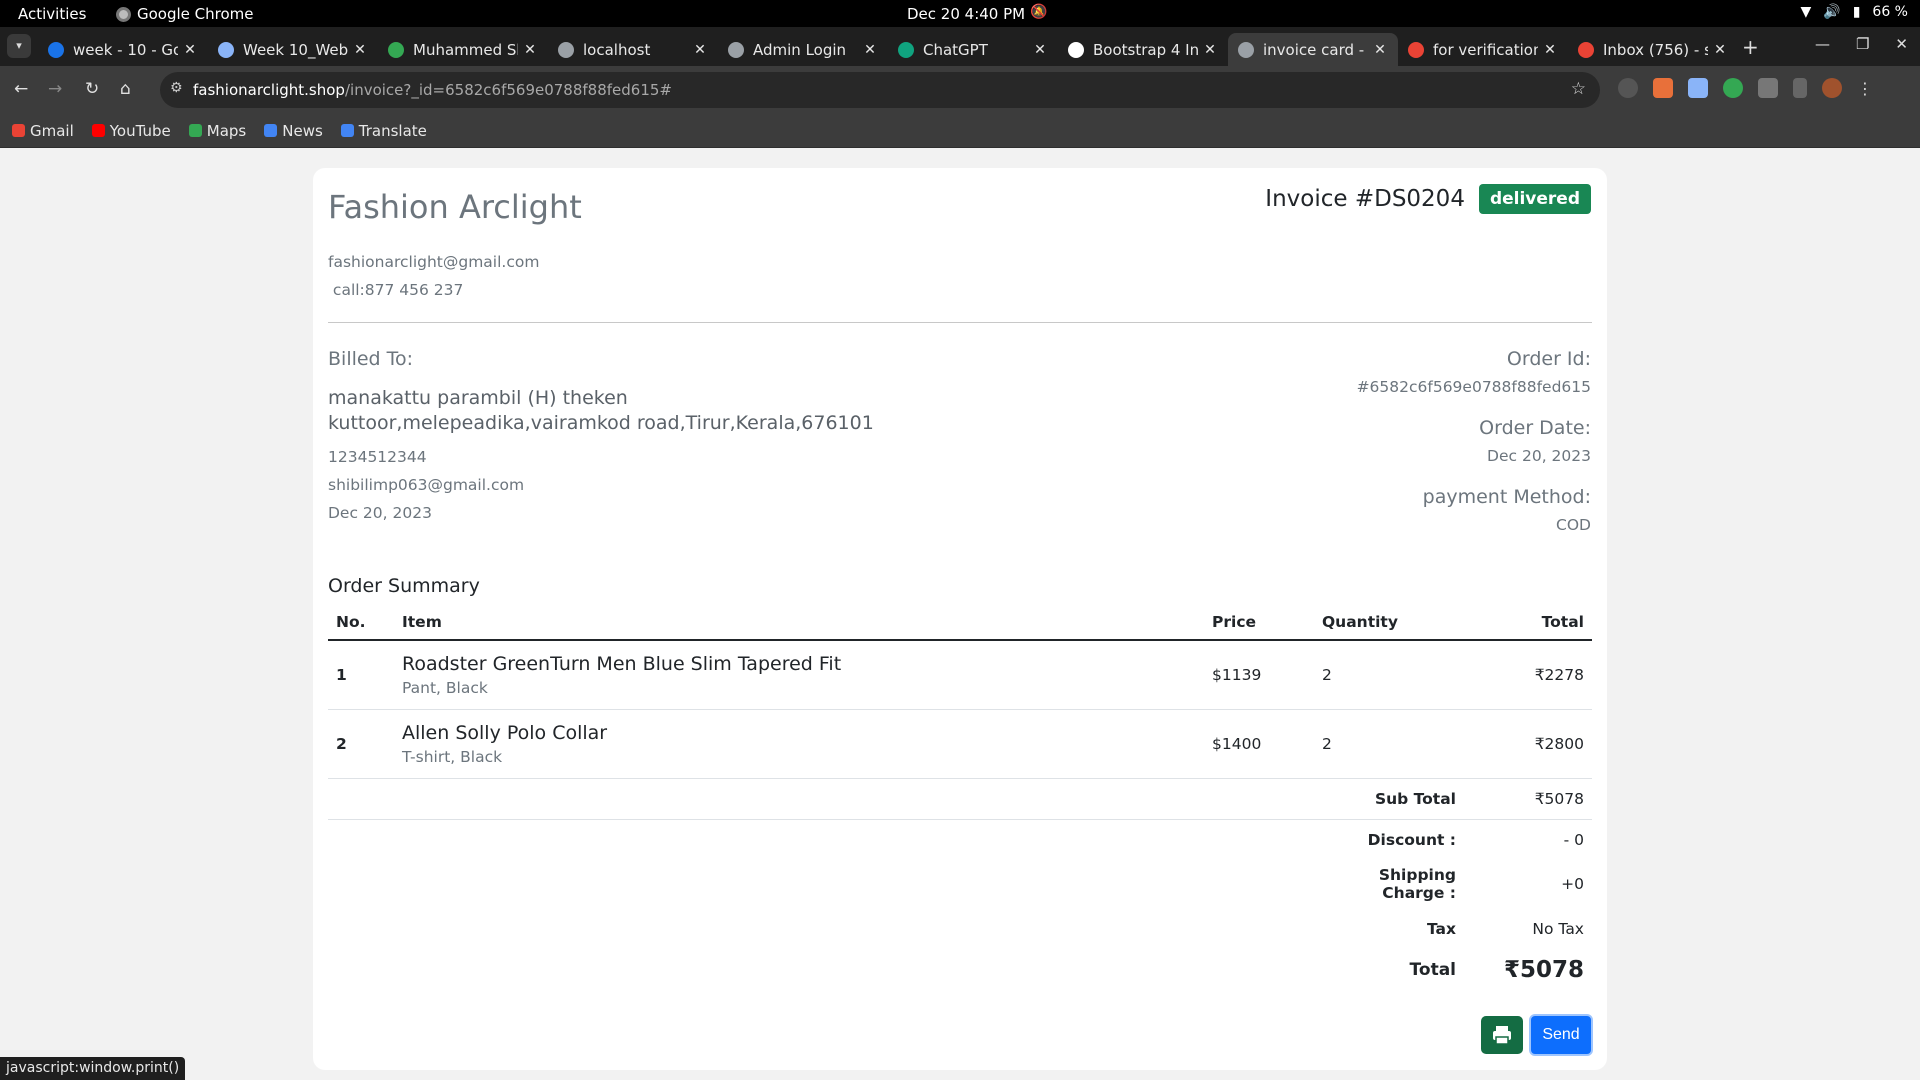  I want to click on tab-search-button: ▾, so click(19, 46).